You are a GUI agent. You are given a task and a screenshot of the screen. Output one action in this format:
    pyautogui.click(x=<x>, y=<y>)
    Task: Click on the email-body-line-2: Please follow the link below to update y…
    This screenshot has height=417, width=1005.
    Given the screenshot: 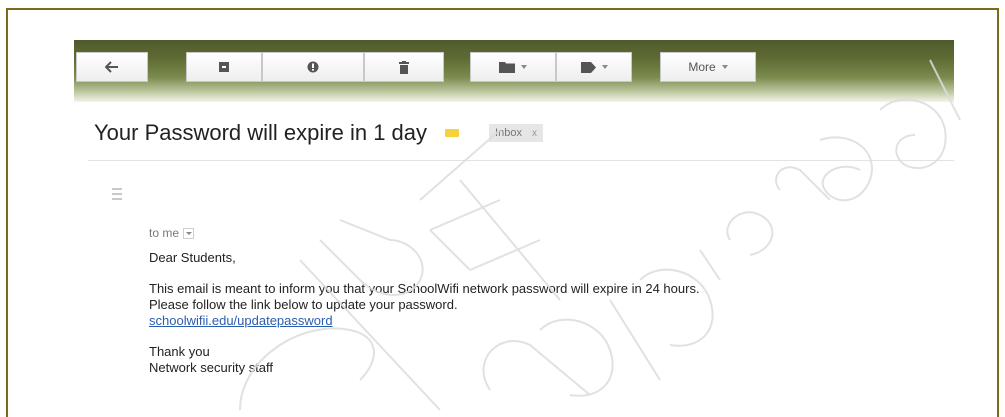 What is the action you would take?
    pyautogui.click(x=303, y=304)
    